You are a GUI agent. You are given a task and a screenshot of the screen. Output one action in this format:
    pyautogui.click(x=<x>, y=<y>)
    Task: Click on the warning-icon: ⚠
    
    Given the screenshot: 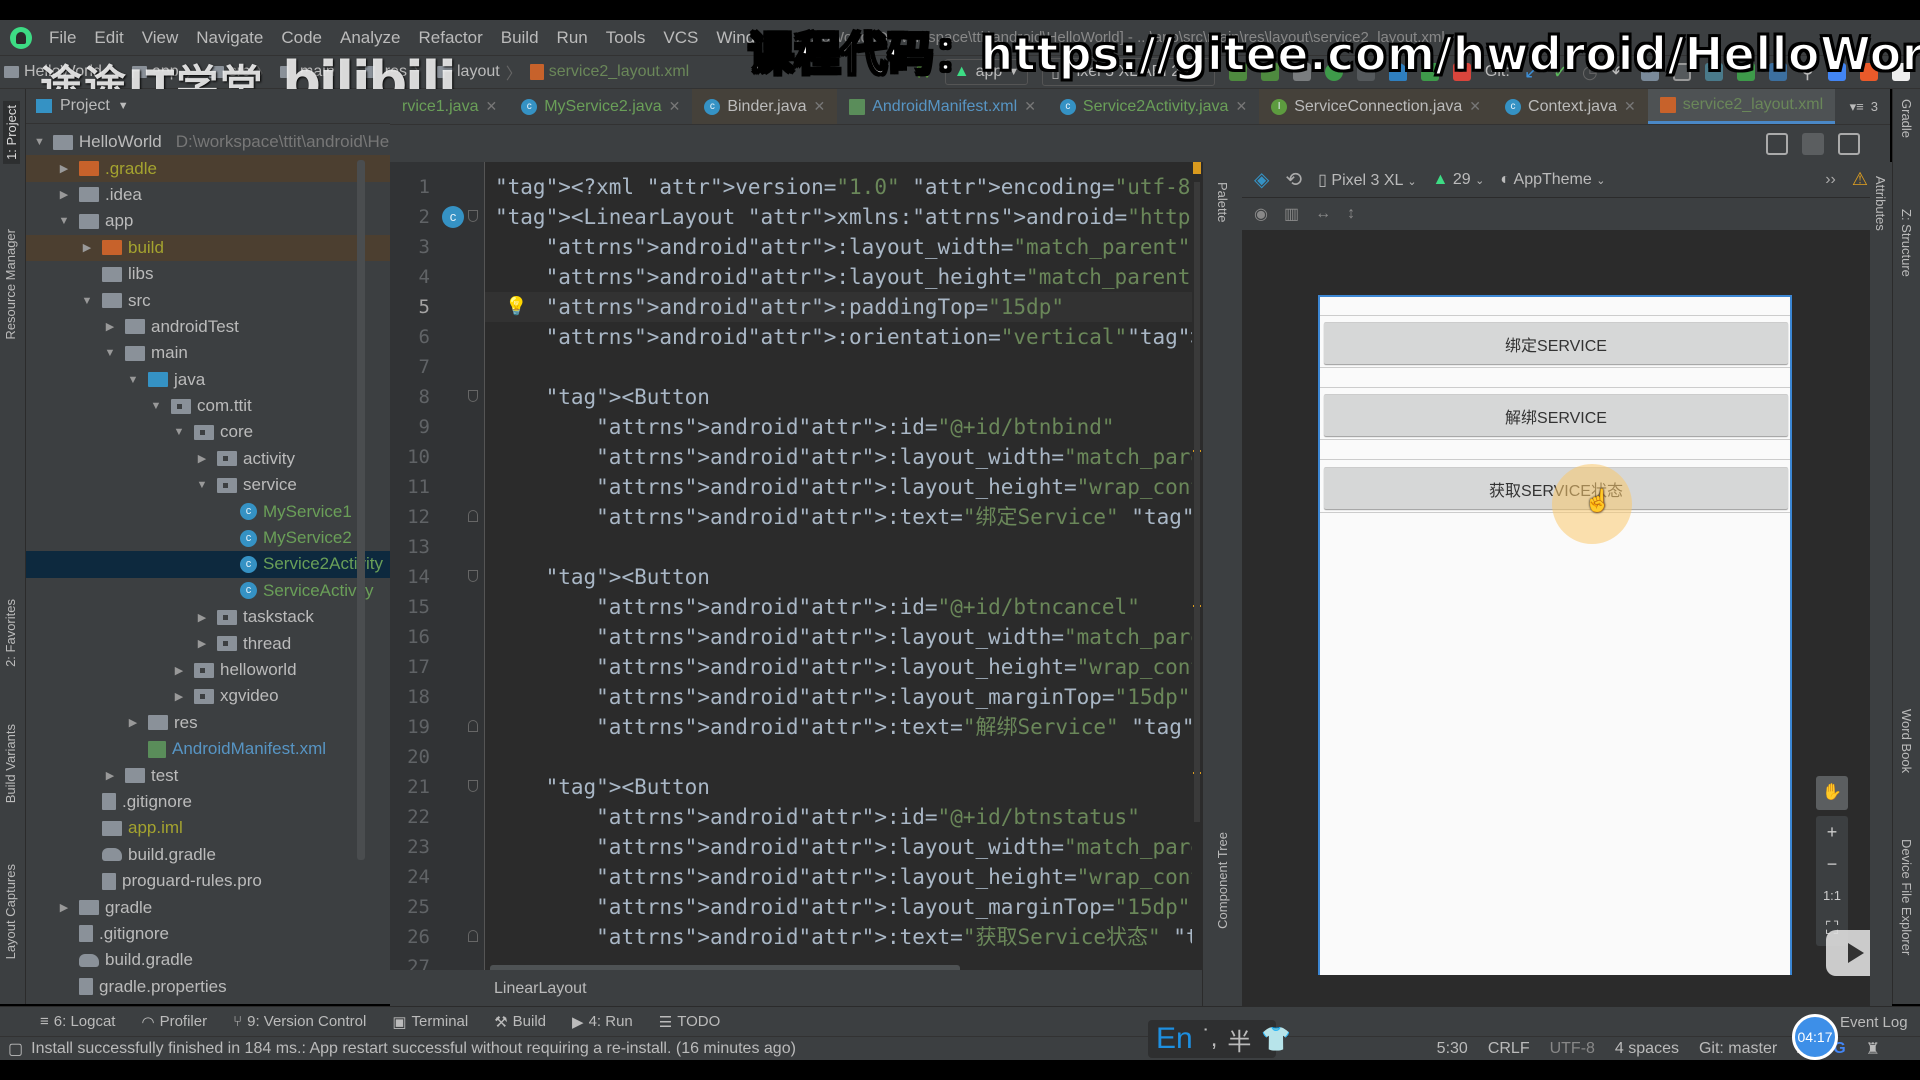 What is the action you would take?
    pyautogui.click(x=1860, y=179)
    